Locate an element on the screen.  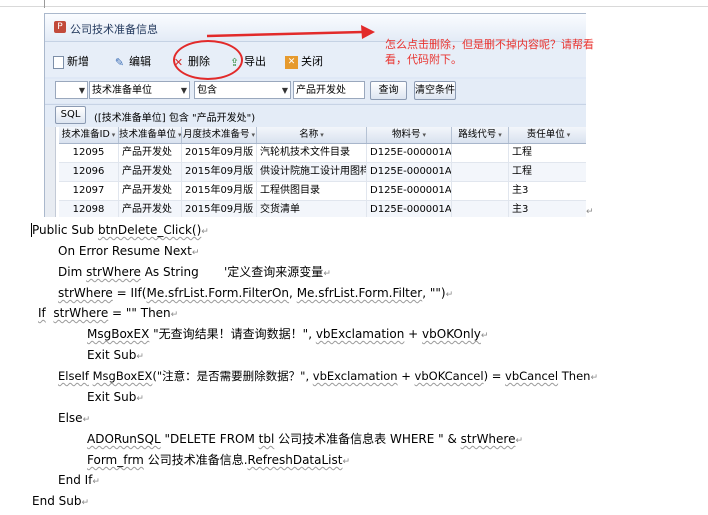
code-line-9: Exit Sub↵ is located at coordinates (115, 397).